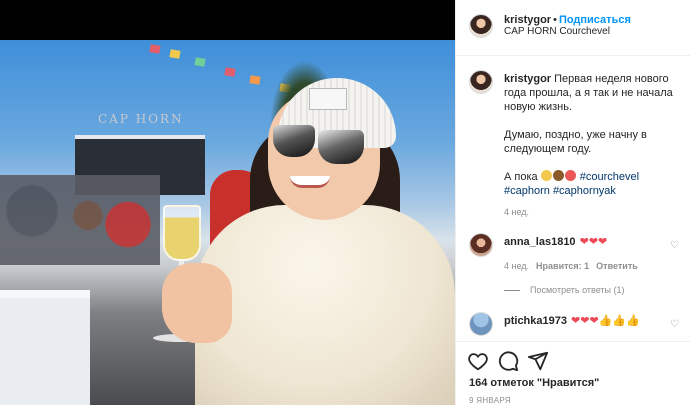 Image resolution: width=690 pixels, height=405 pixels. Describe the element at coordinates (595, 20) in the screenshot. I see `follow-button: Подписаться` at that location.